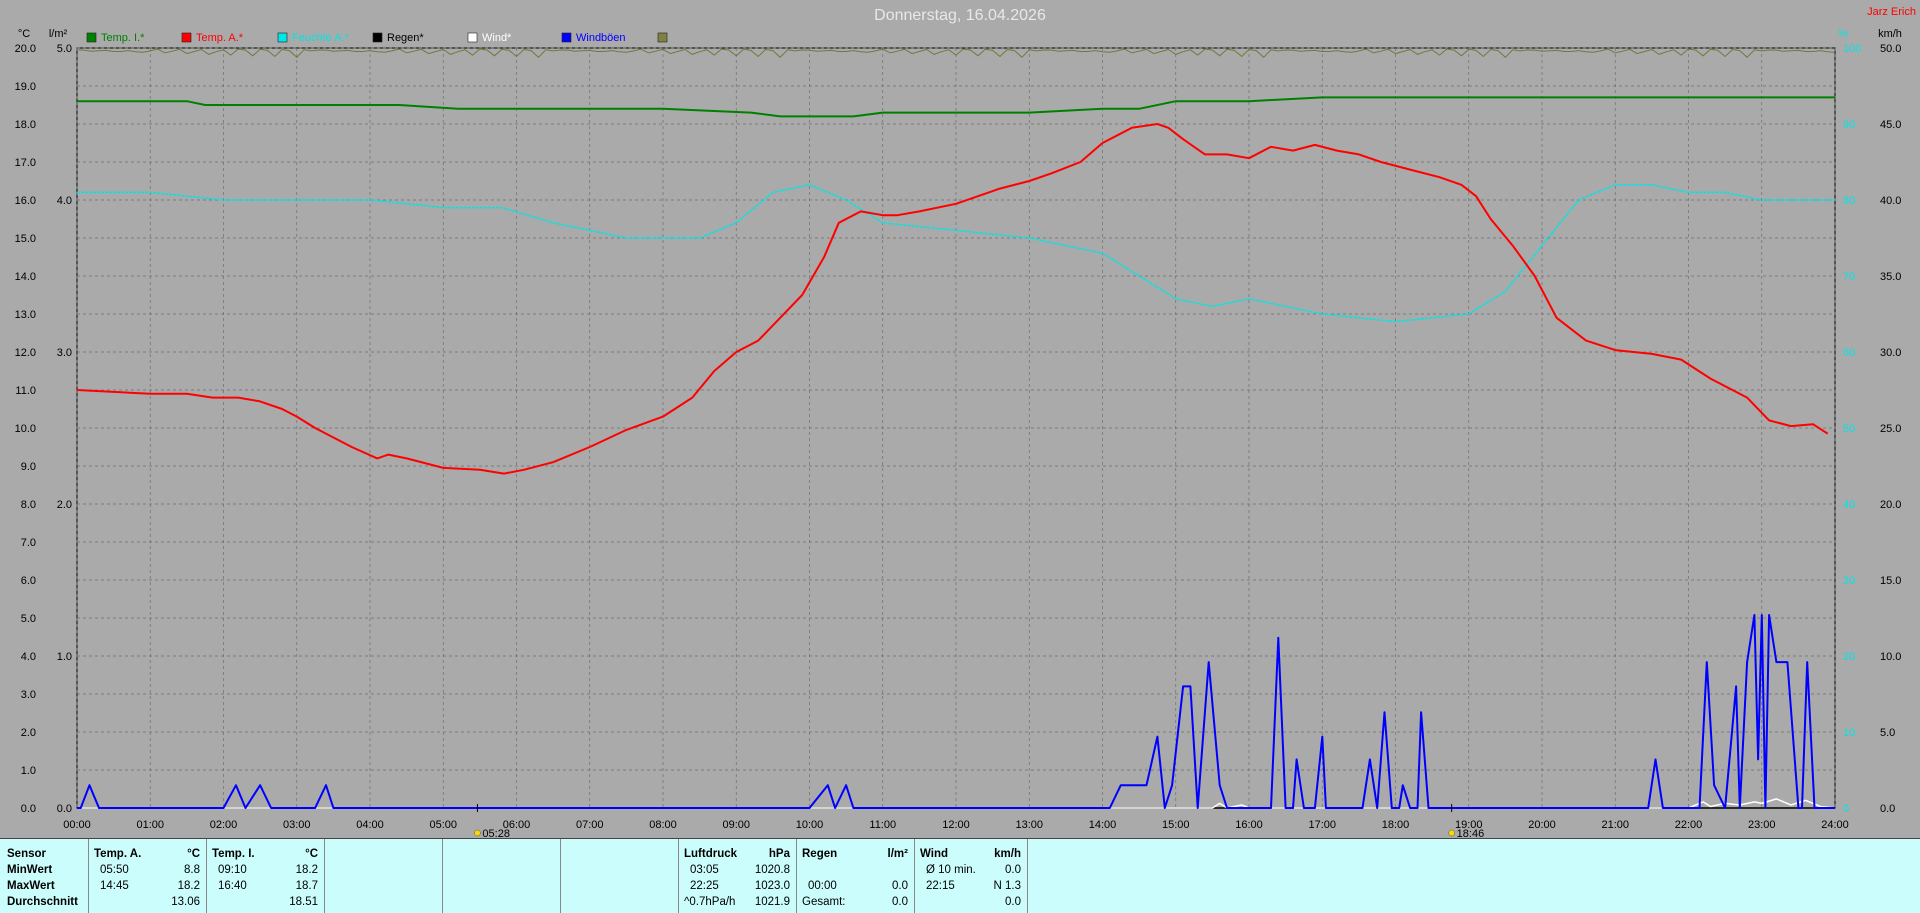 This screenshot has height=913, width=1920. What do you see at coordinates (64, 49) in the screenshot?
I see `y-tick-label-rain: 5.0` at bounding box center [64, 49].